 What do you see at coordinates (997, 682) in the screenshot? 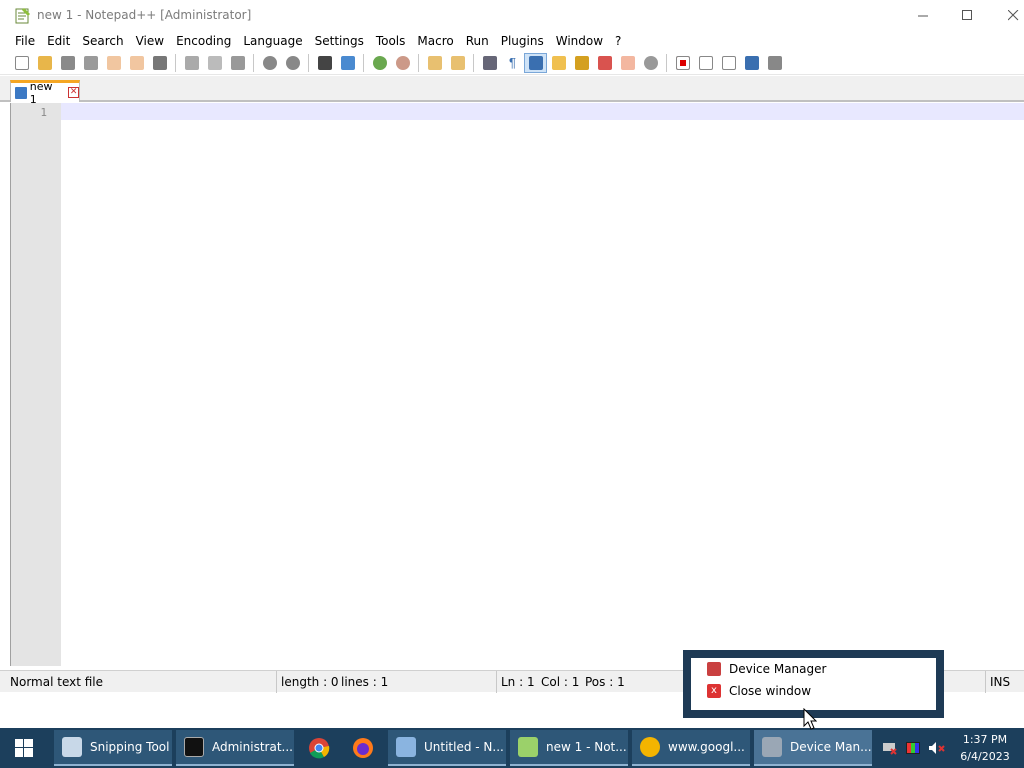
I see `status-insert-mode: INS` at bounding box center [997, 682].